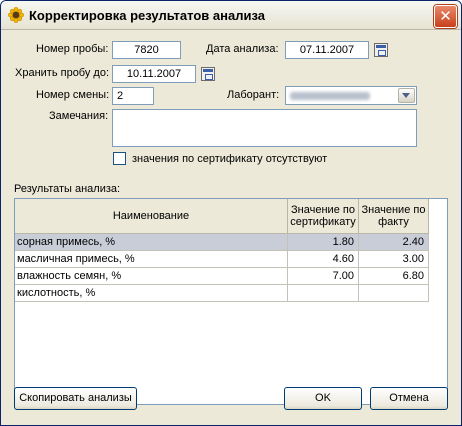 The width and height of the screenshot is (462, 426). Describe the element at coordinates (253, 95) in the screenshot. I see `lab-assistant-label: Лаборант:` at that location.